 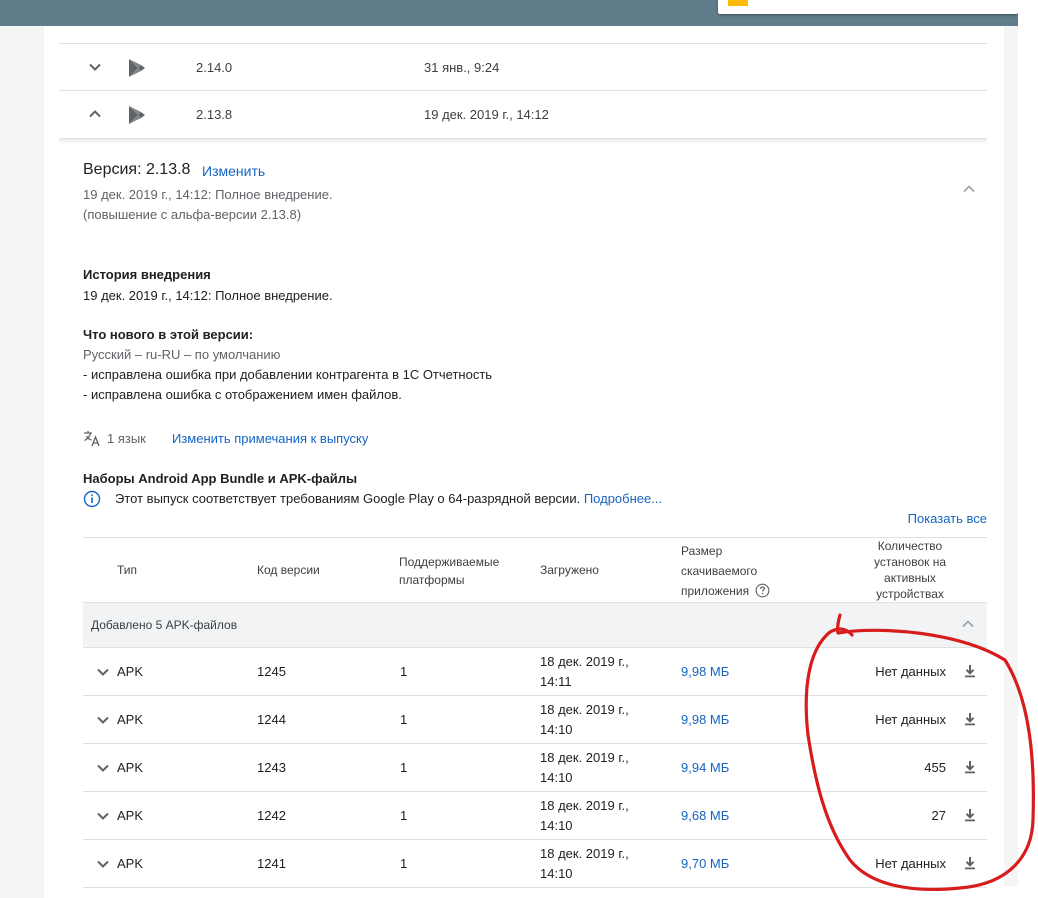 What do you see at coordinates (702, 551) in the screenshot?
I see `header-line: Размер` at bounding box center [702, 551].